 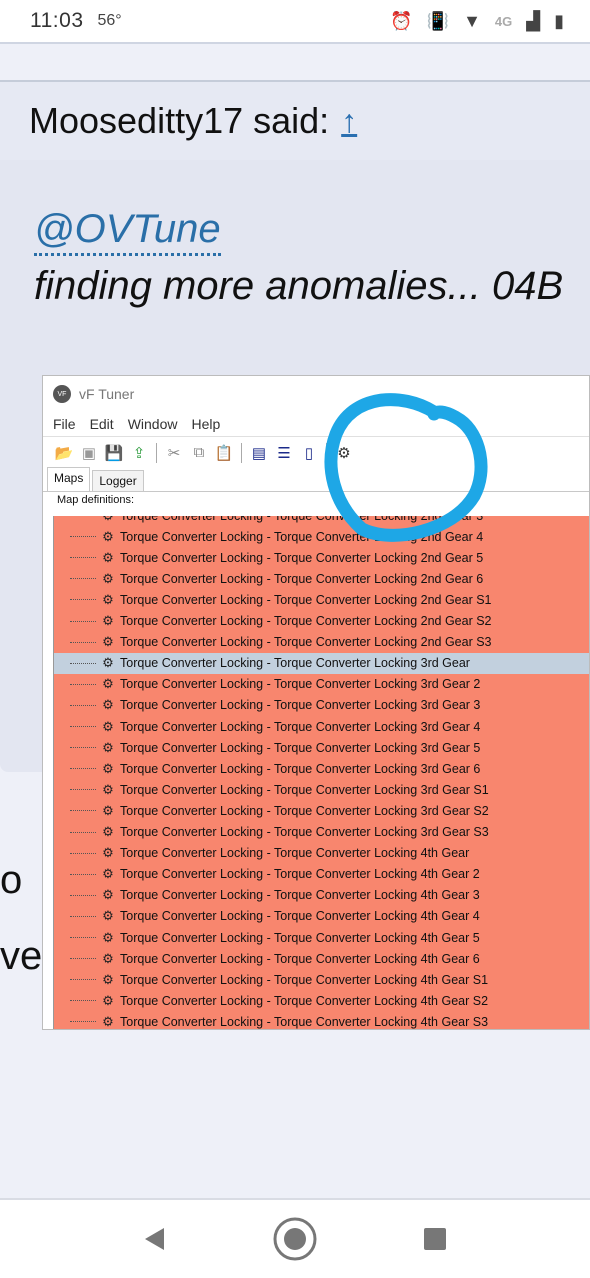 I want to click on quote-text: finding more anomalies... 04B, so click(x=299, y=286).